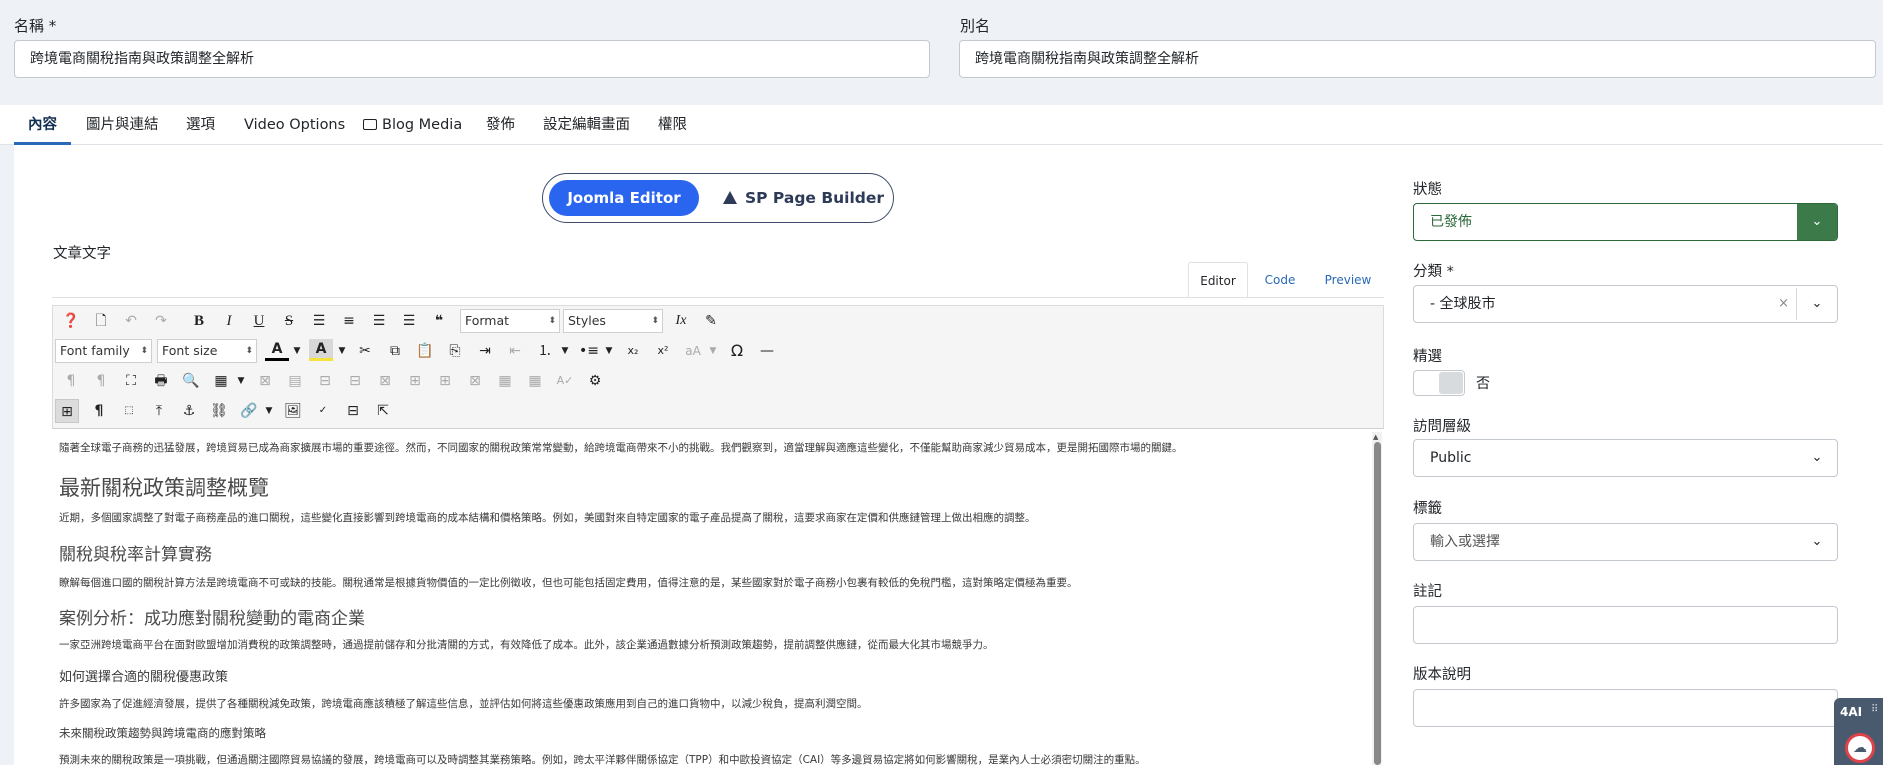 This screenshot has height=765, width=1883. What do you see at coordinates (565, 381) in the screenshot?
I see `spellcheck-icon: A✓` at bounding box center [565, 381].